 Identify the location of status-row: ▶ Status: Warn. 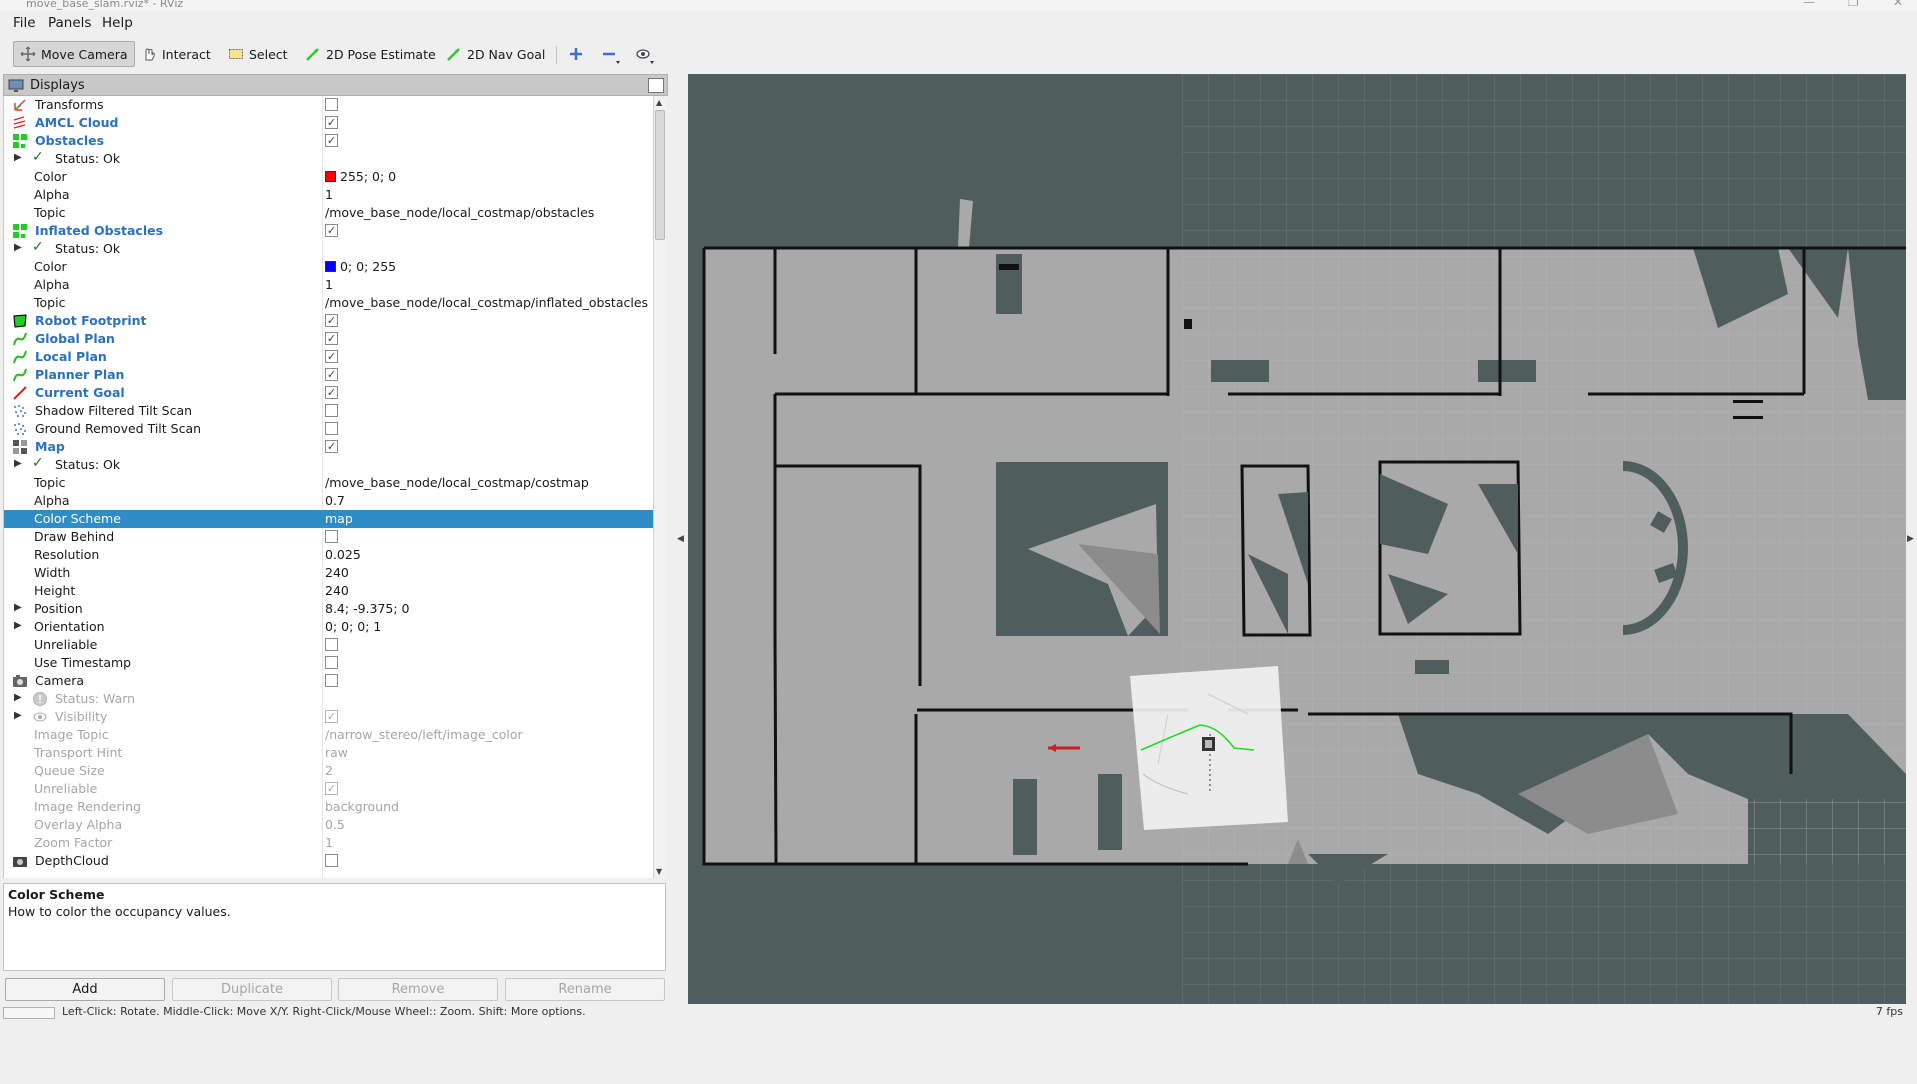
(328, 699).